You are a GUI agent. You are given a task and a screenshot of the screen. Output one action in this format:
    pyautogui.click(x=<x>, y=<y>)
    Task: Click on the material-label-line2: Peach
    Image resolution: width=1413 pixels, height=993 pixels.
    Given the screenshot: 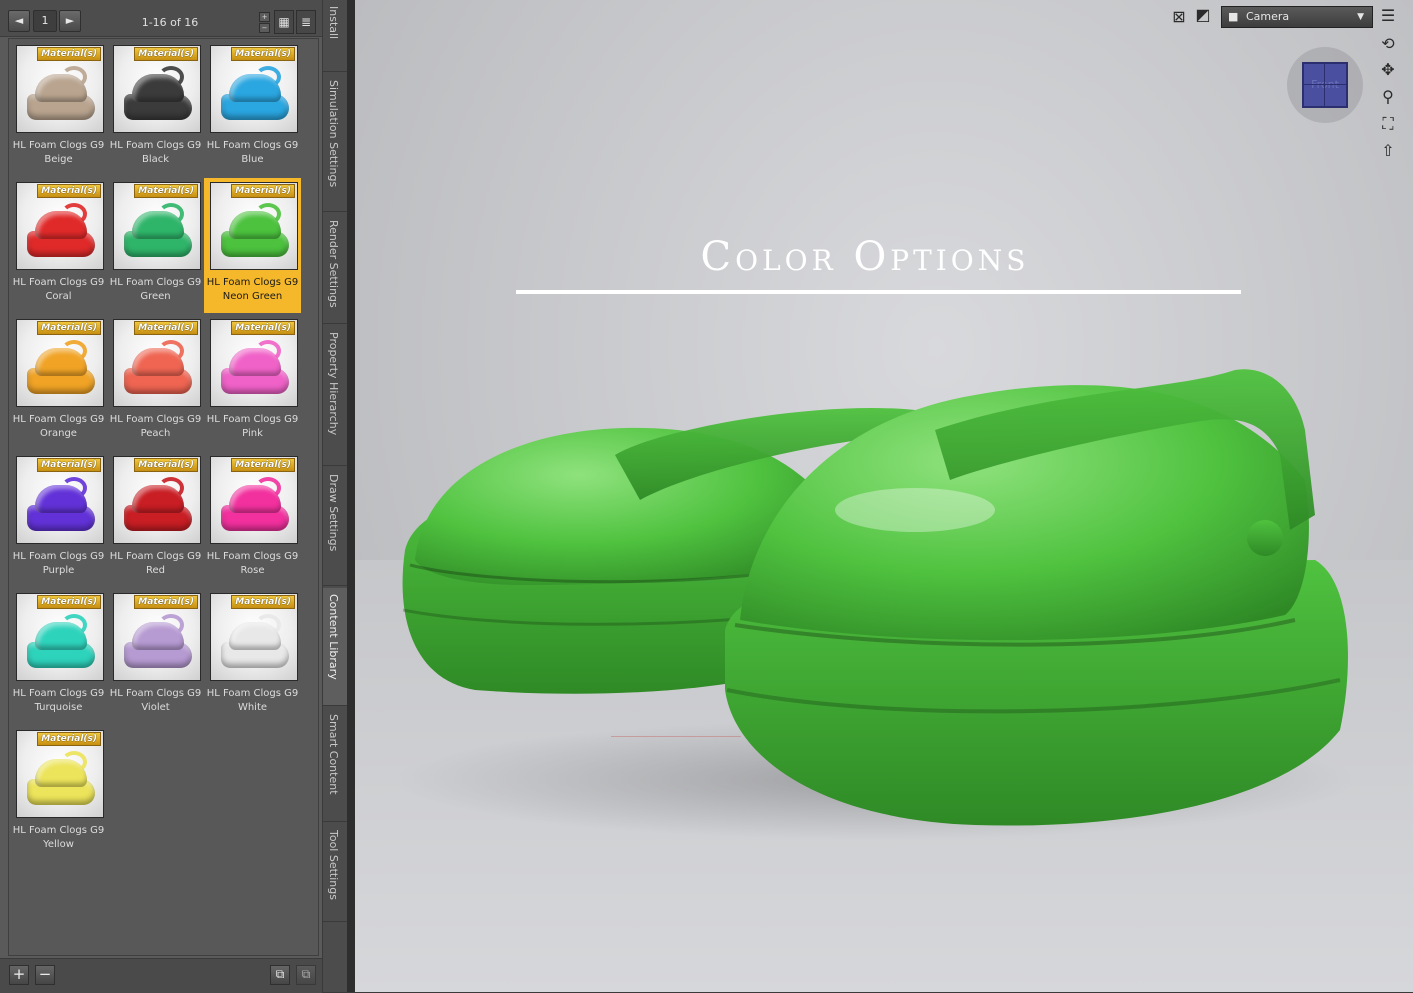 What is the action you would take?
    pyautogui.click(x=155, y=433)
    